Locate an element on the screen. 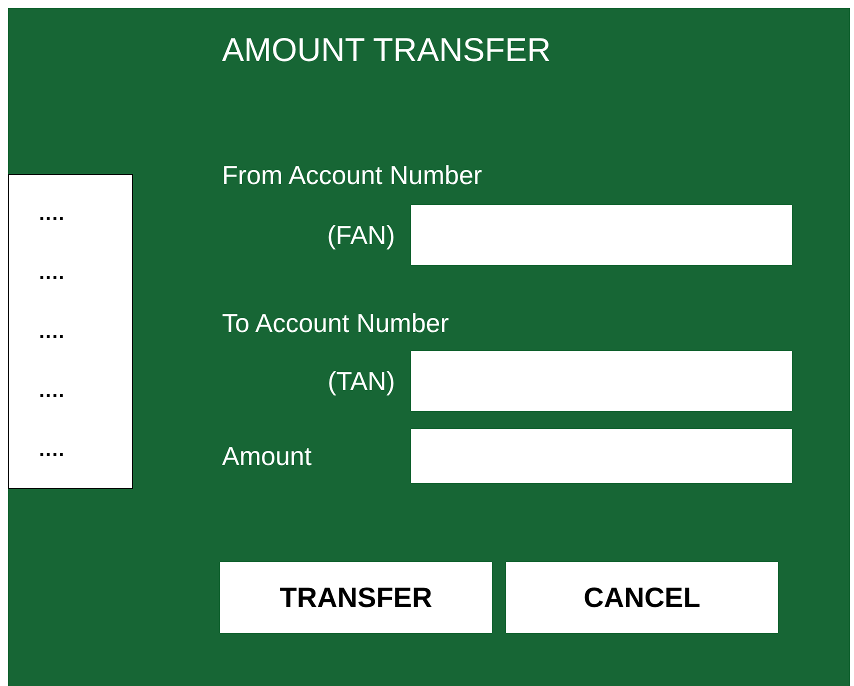  field-label: To Account Number is located at coordinates (335, 323).